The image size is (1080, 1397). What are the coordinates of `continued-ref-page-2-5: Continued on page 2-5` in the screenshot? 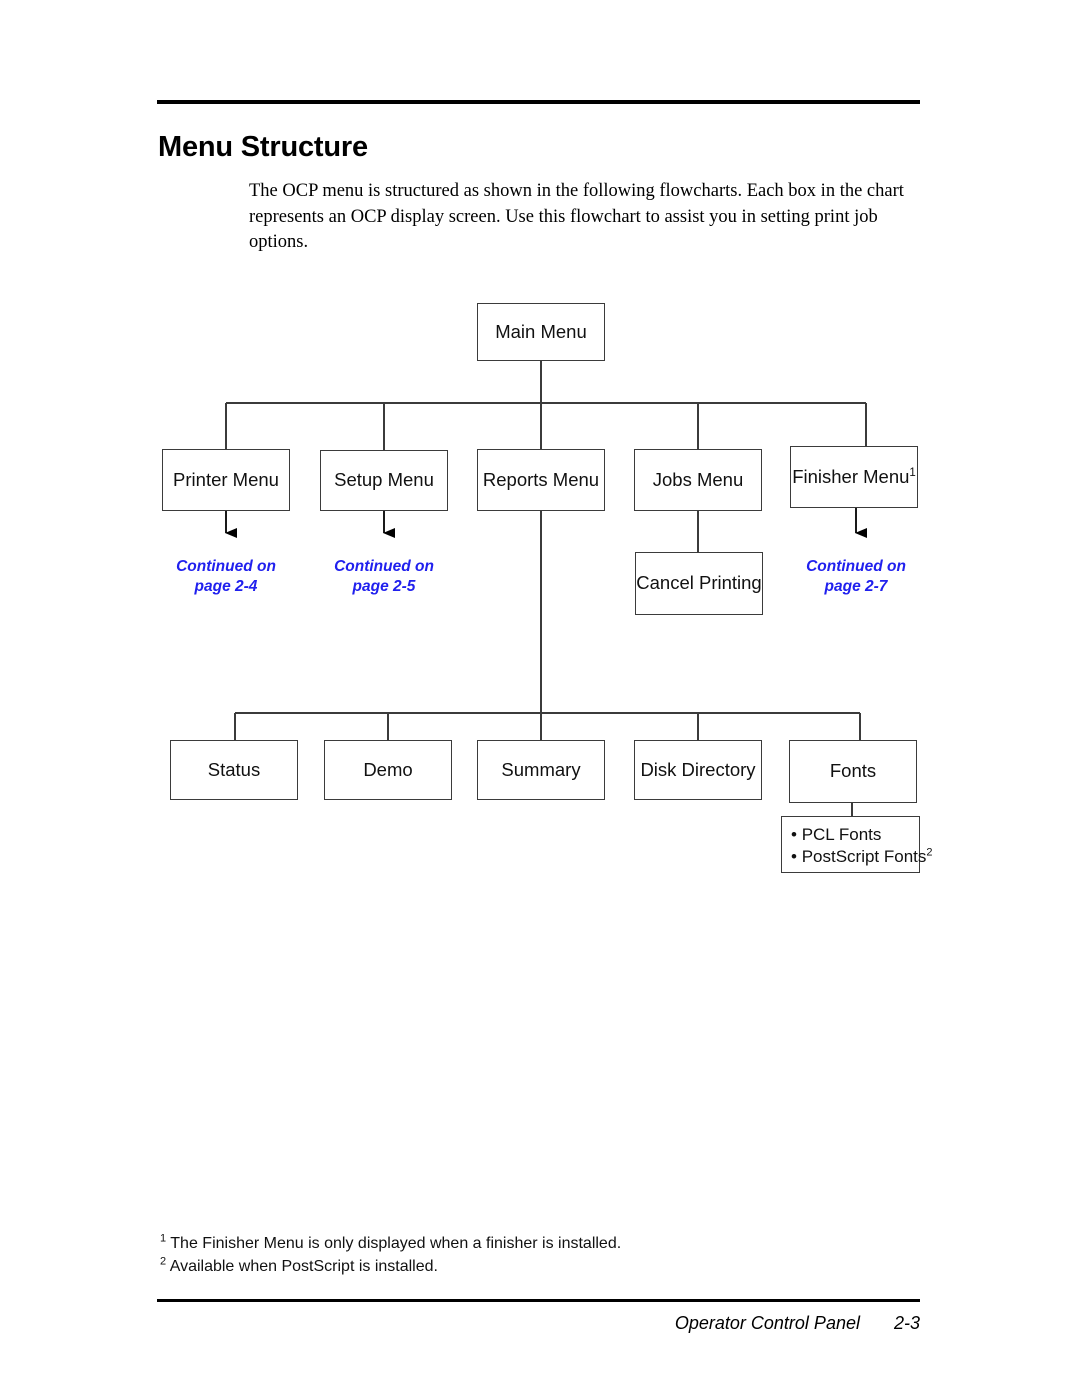 It's located at (384, 577).